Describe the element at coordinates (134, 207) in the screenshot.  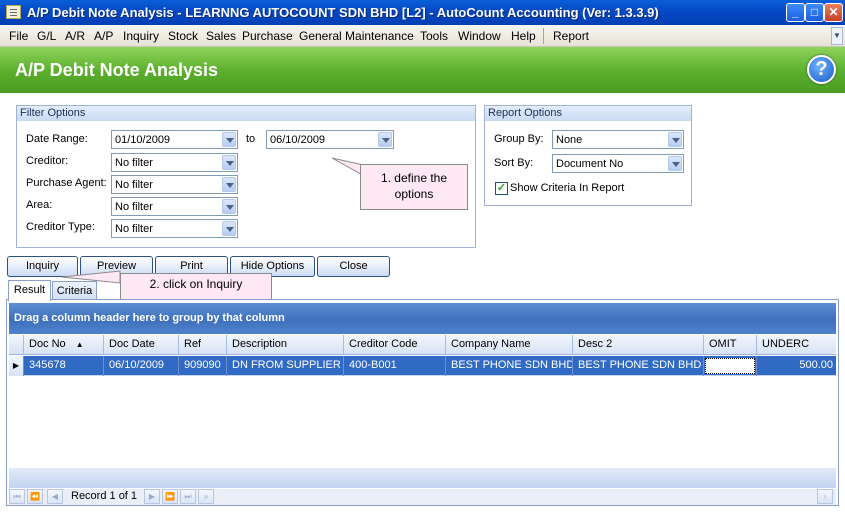
I see `area-value: No filter` at that location.